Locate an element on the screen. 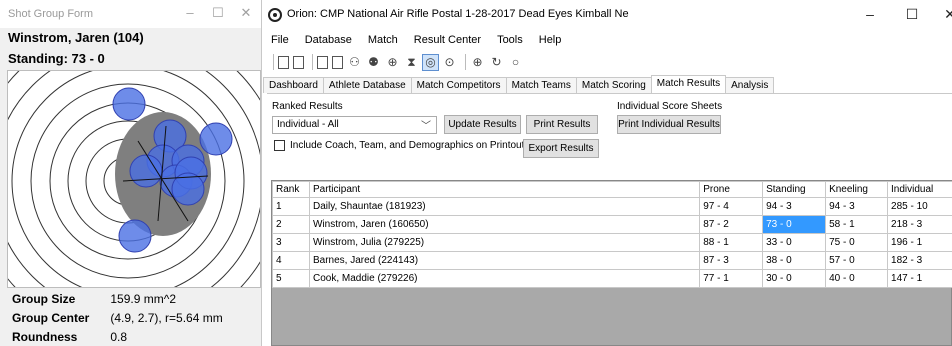 The height and width of the screenshot is (346, 952). export-results-button: Export Results is located at coordinates (561, 148).